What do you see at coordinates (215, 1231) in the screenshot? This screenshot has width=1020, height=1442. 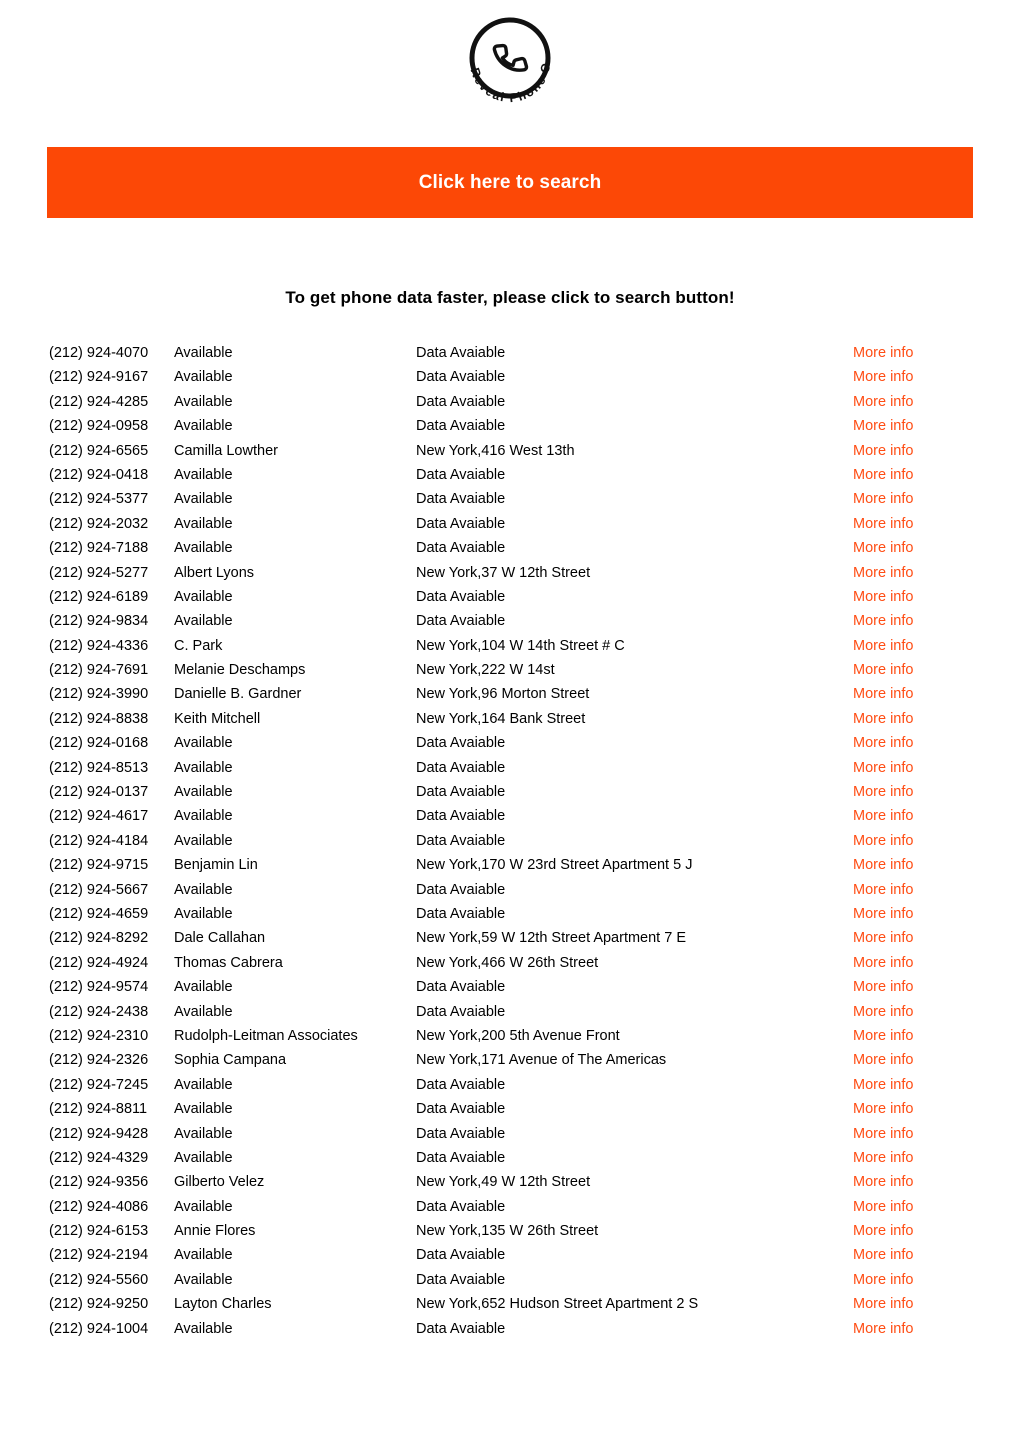 I see `owner-name-cell: Annie Flores` at bounding box center [215, 1231].